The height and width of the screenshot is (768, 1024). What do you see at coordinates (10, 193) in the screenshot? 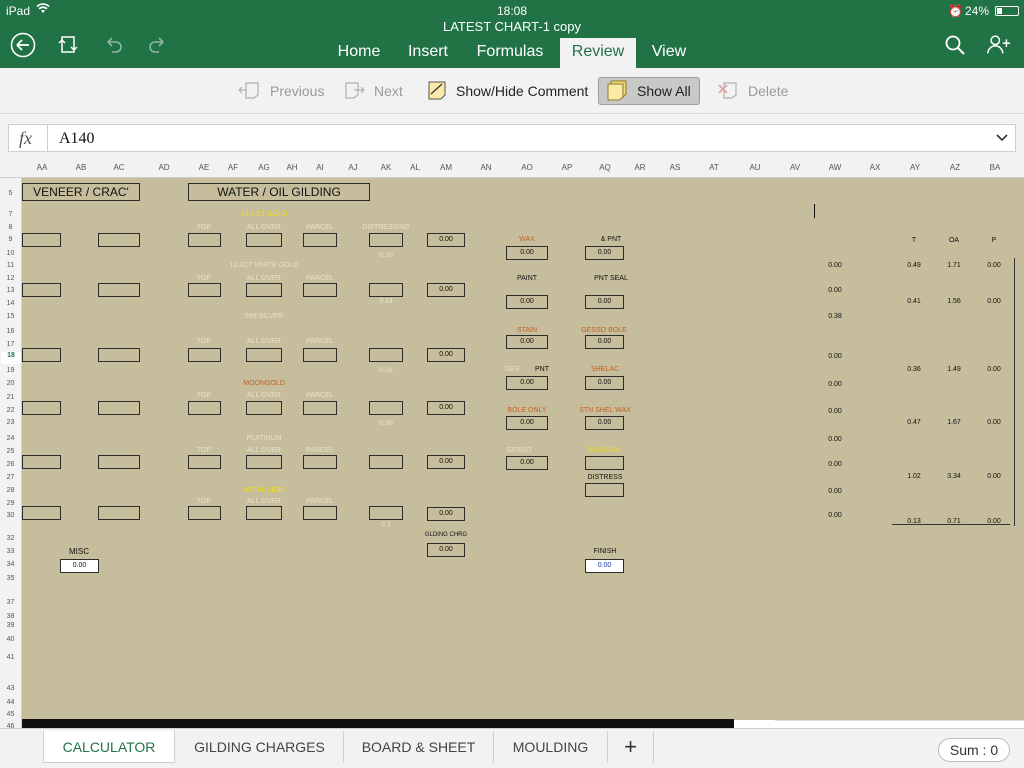
I see `row-header: 5` at bounding box center [10, 193].